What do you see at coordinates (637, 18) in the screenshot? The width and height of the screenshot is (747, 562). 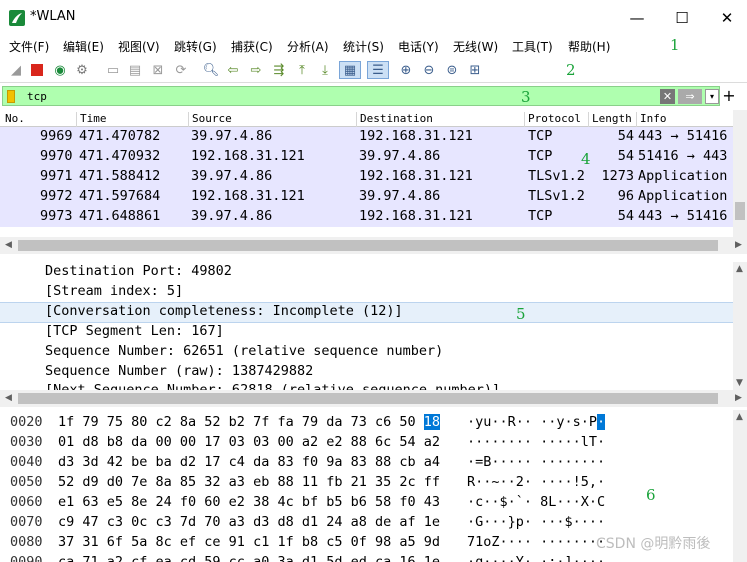 I see `minimize-button: —` at bounding box center [637, 18].